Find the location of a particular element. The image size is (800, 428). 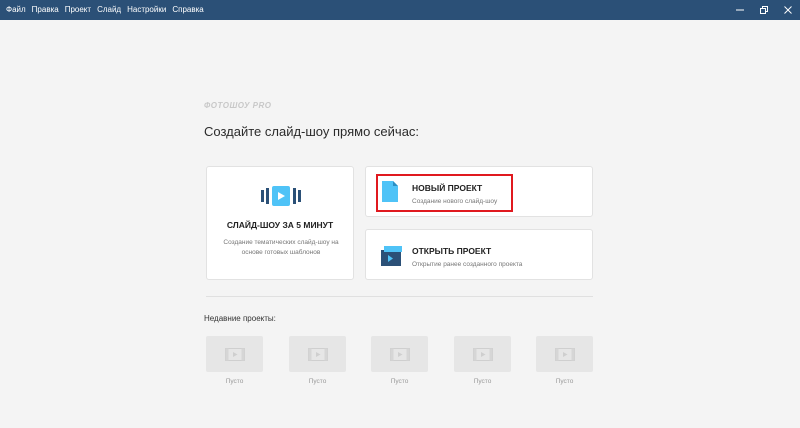

close-button is located at coordinates (788, 10).